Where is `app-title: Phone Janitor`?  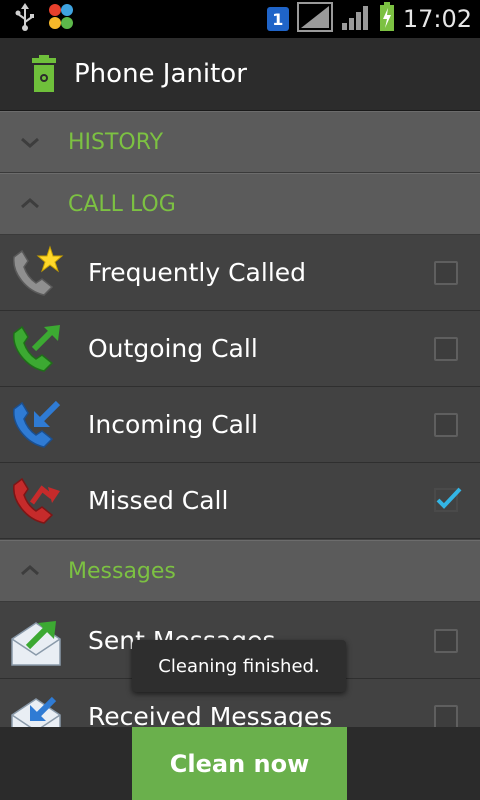 app-title: Phone Janitor is located at coordinates (160, 74).